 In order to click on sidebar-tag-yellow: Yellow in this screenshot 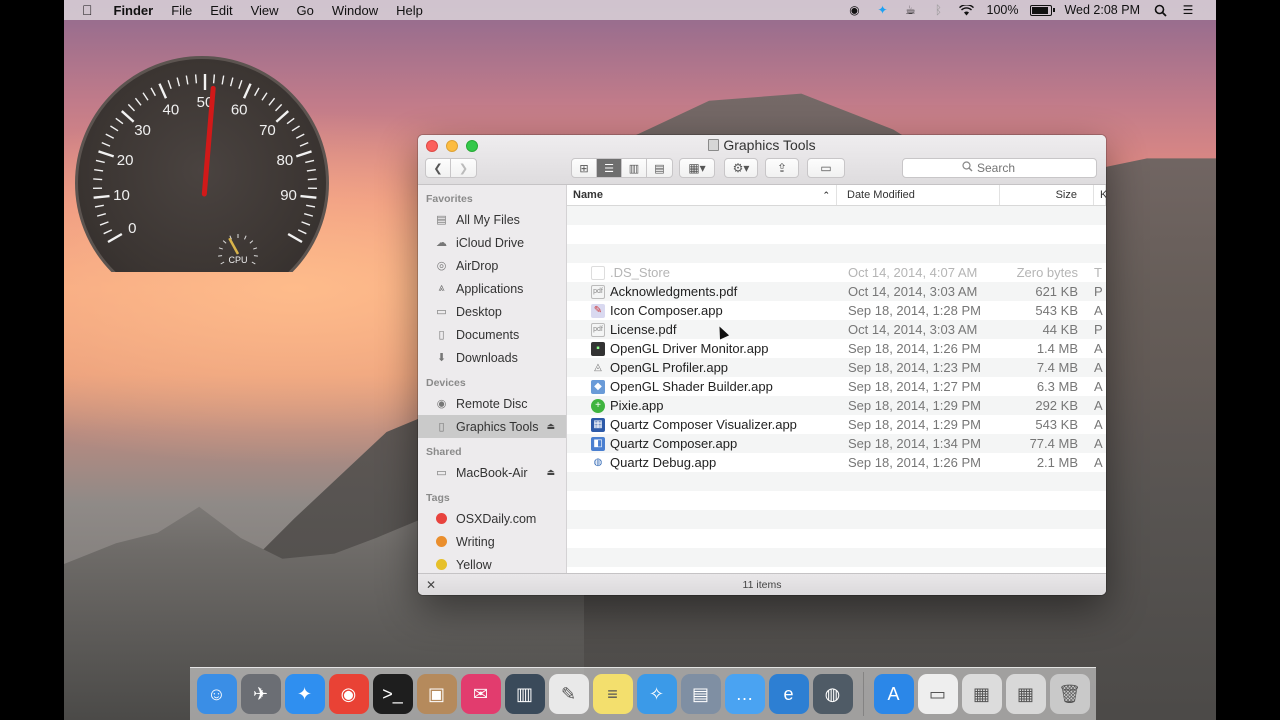, I will do `click(492, 563)`.